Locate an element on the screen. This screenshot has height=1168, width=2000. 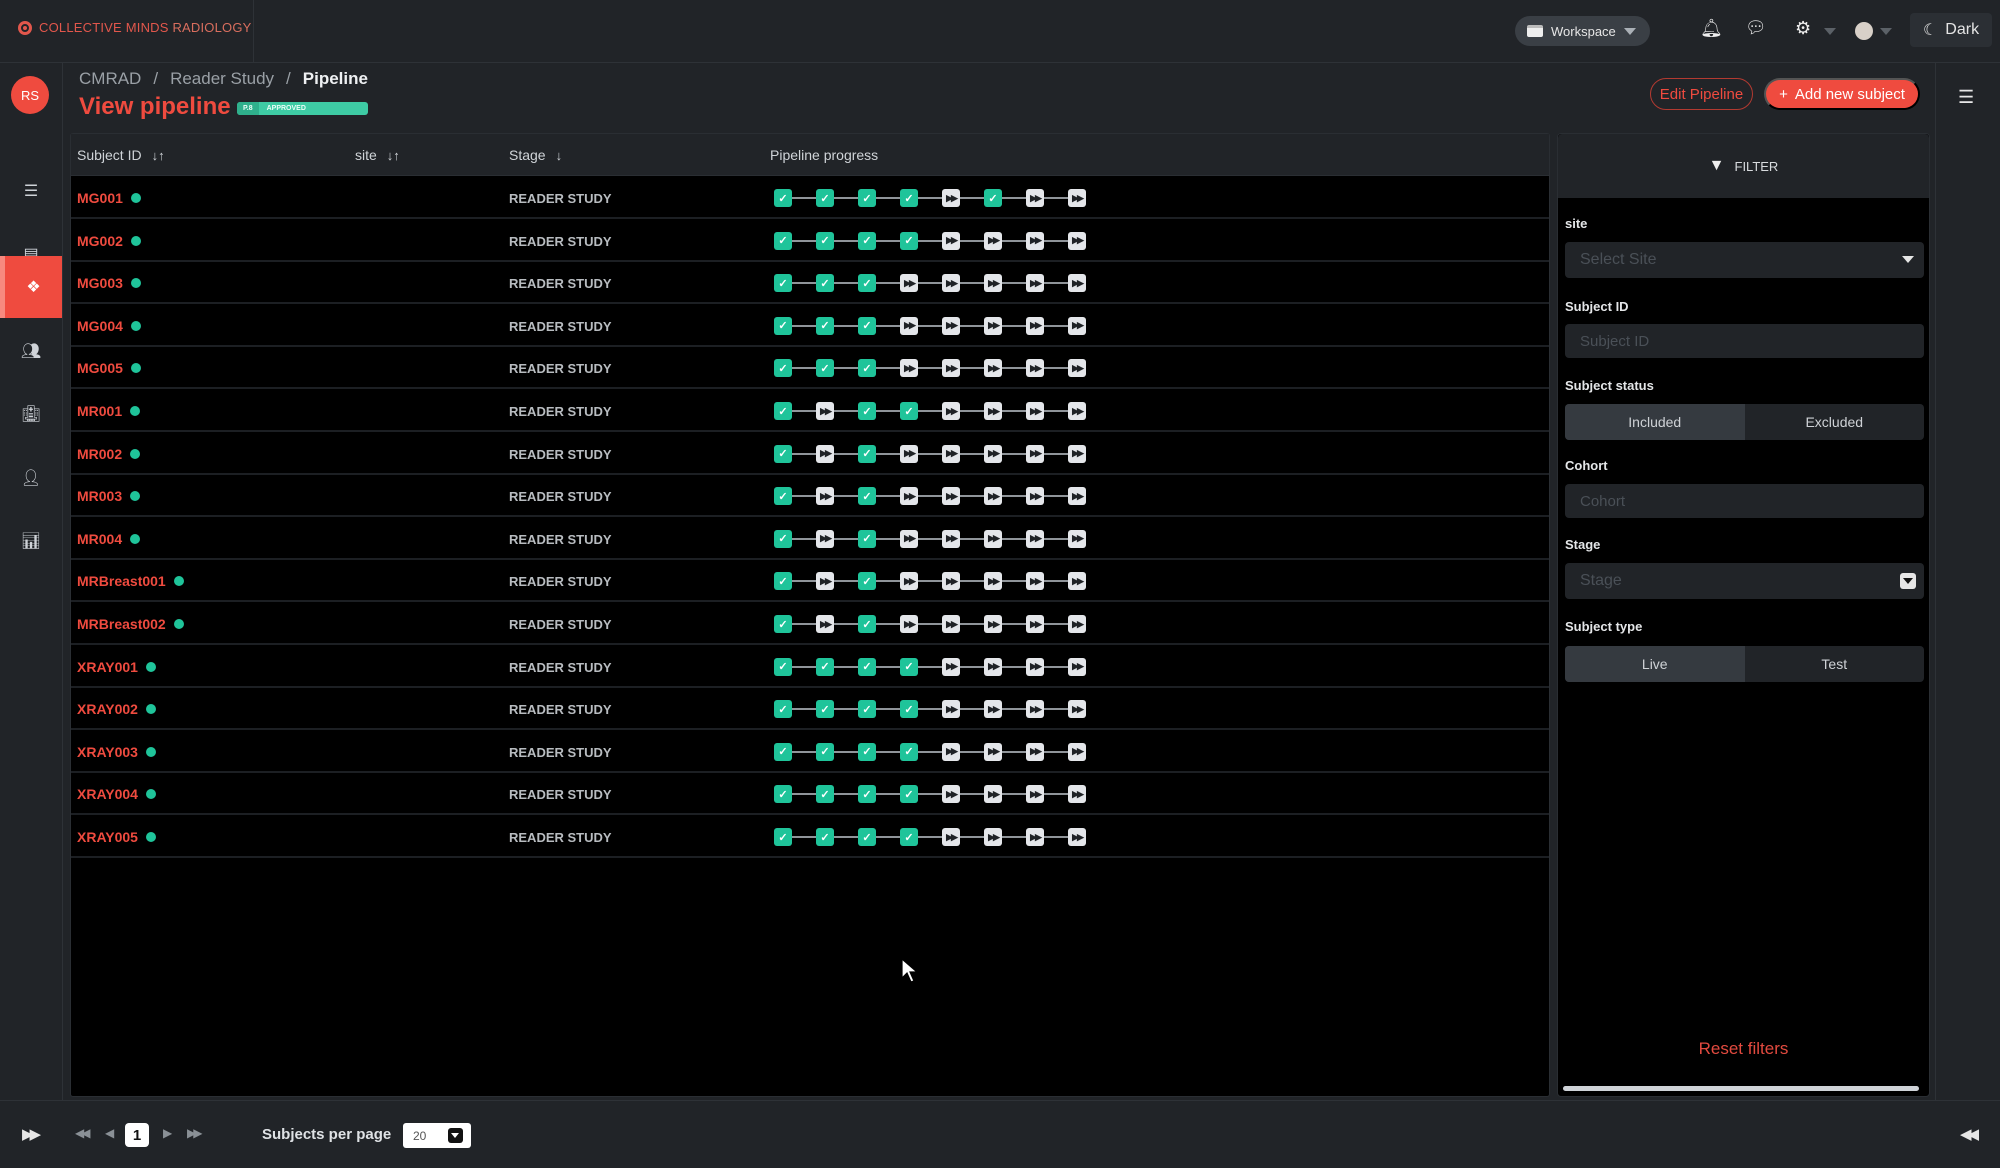
menu-icon: ☰ is located at coordinates (1966, 97).